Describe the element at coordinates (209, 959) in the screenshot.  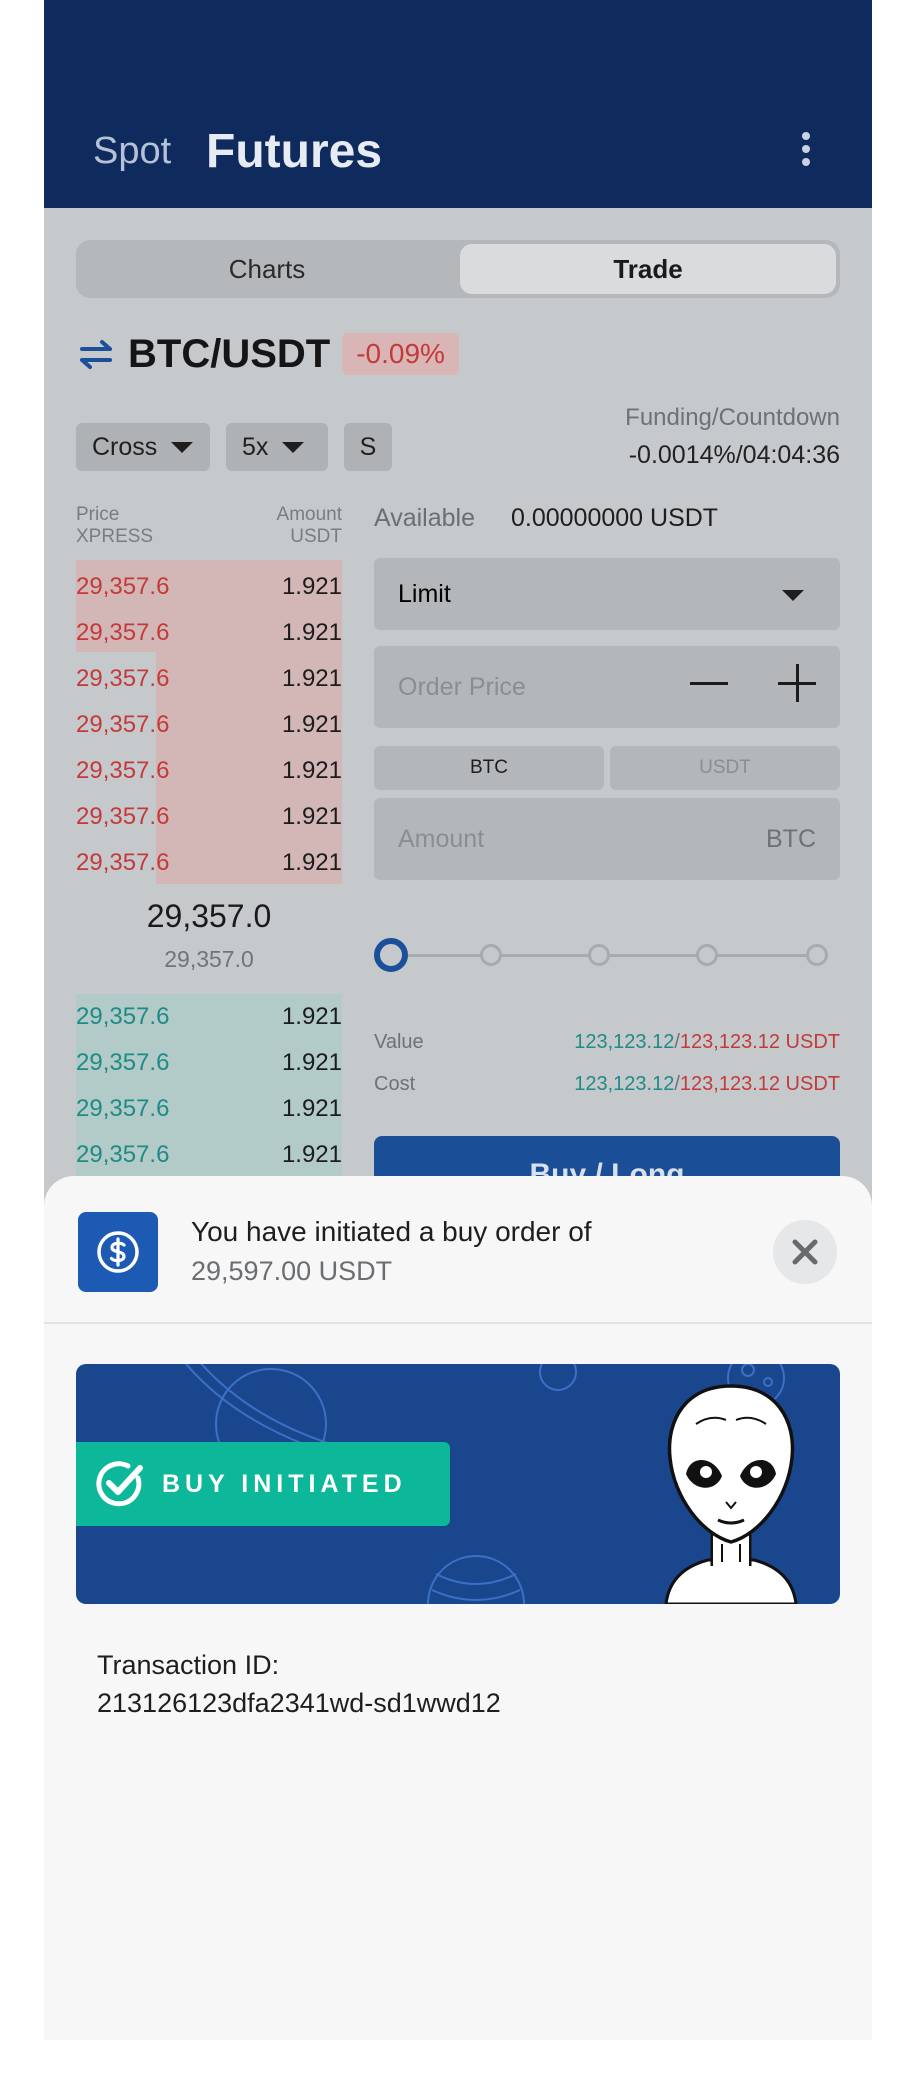
I see `mid-price-sub: 29,357.0` at that location.